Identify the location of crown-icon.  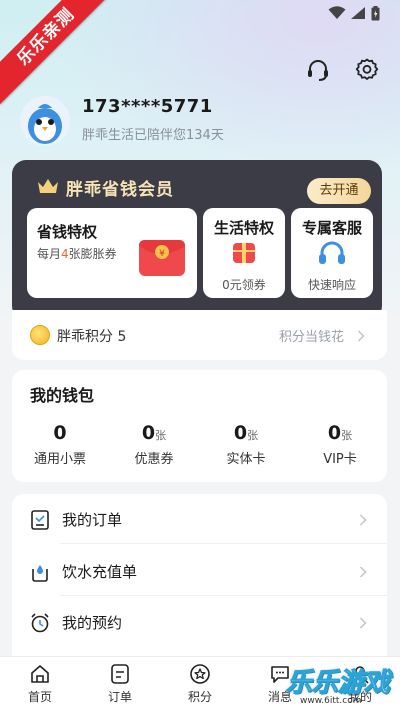
(48, 186).